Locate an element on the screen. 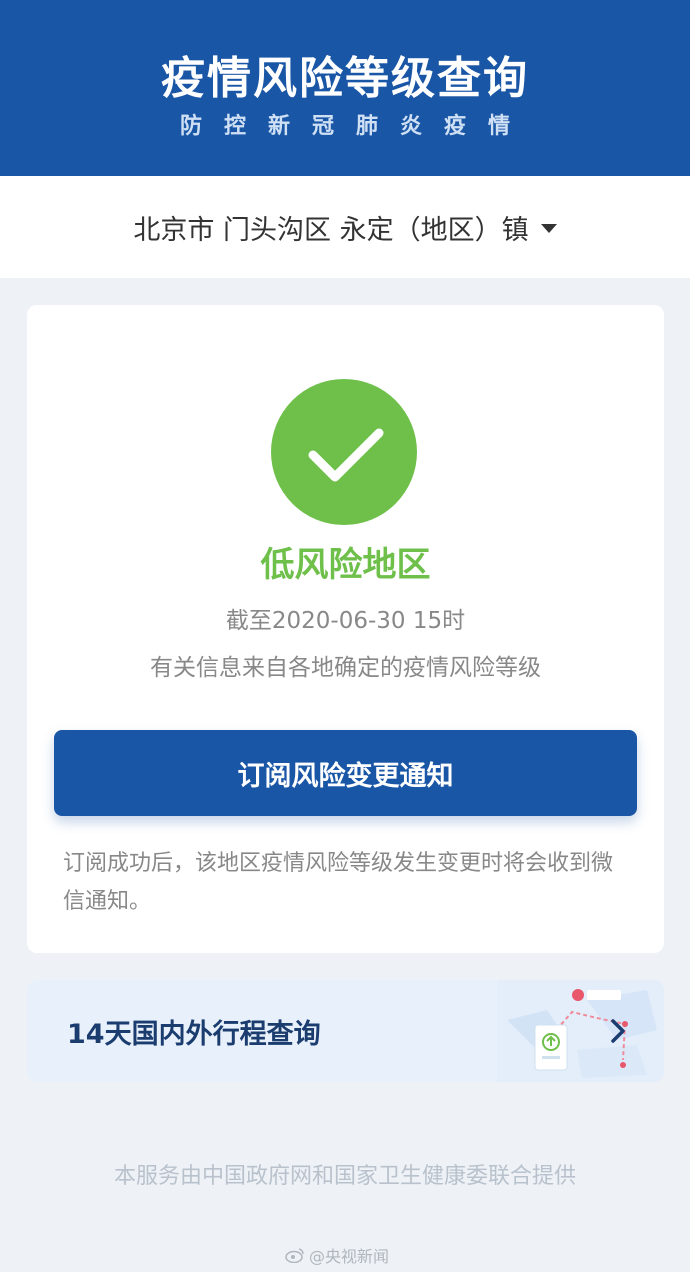 The height and width of the screenshot is (1272, 690). subscribe-note: 订阅成功后，该地区疫情风险等级发生变更时将会收到微信通知。 is located at coordinates (338, 882).